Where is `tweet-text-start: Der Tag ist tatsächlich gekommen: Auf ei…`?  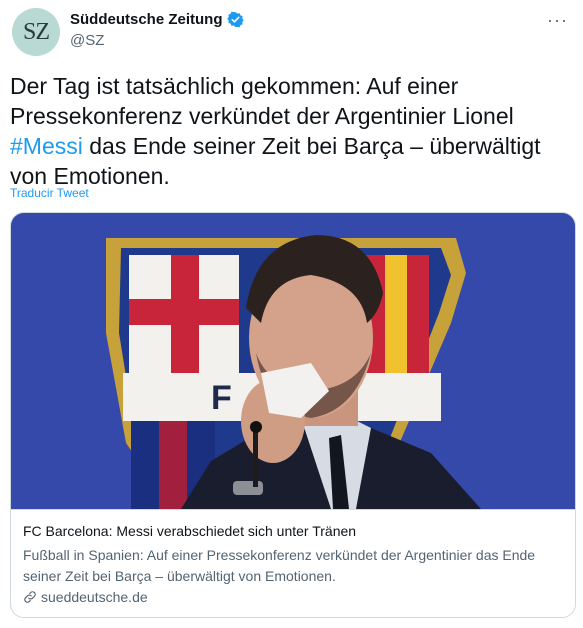
tweet-text-start: Der Tag ist tatsächlich gekommen: Auf ei… is located at coordinates (262, 101).